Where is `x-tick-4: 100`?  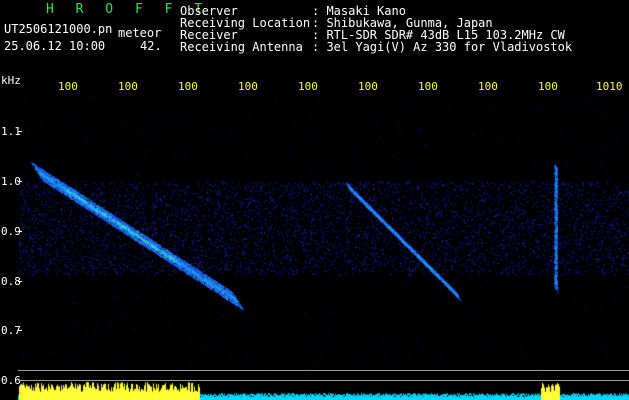 x-tick-4: 100 is located at coordinates (248, 86).